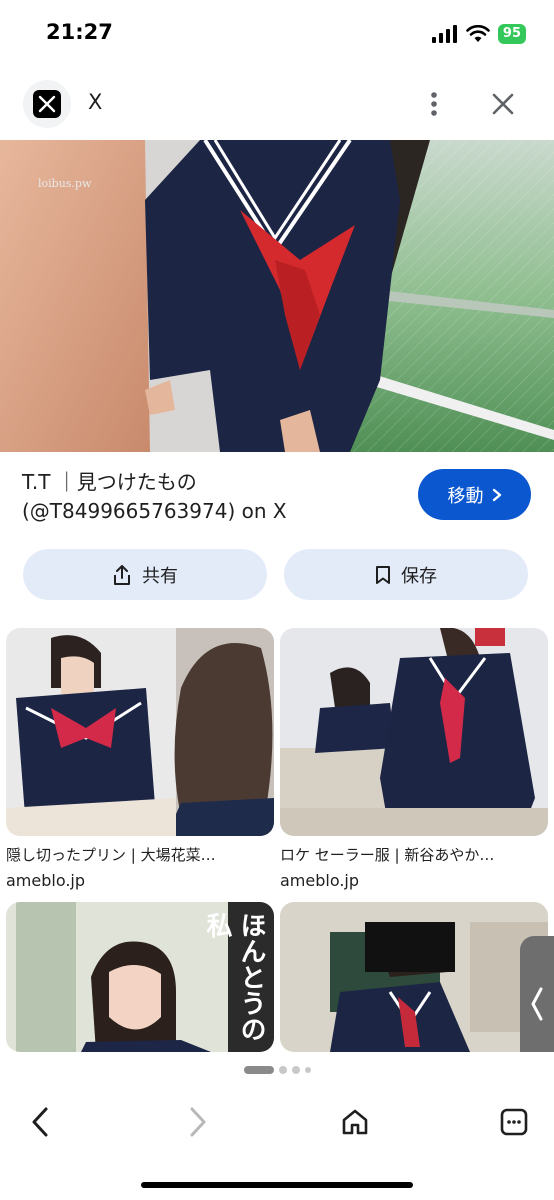 This screenshot has height=1200, width=554. I want to click on related-card, so click(414, 977).